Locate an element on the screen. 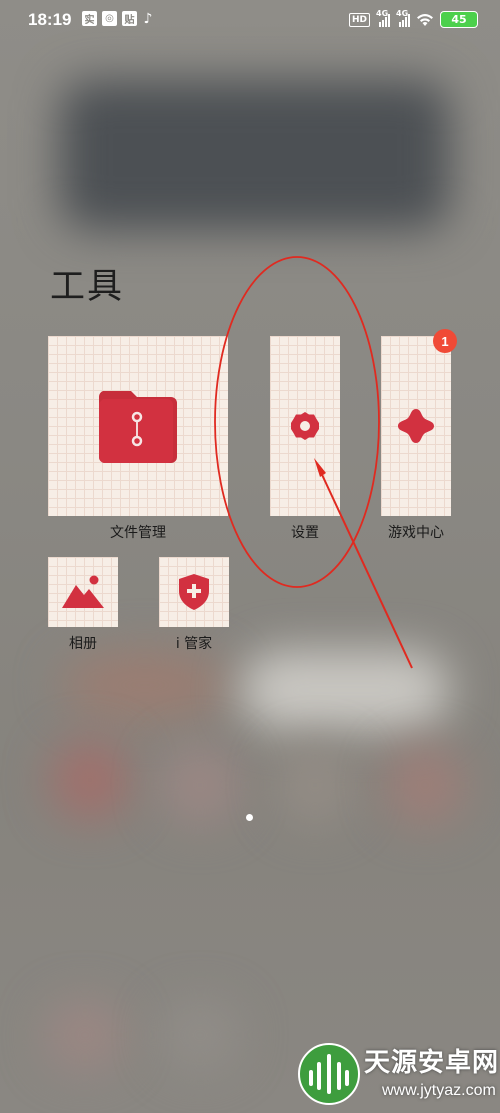 This screenshot has width=500, height=1113. annotation-overlay is located at coordinates (313, 462).